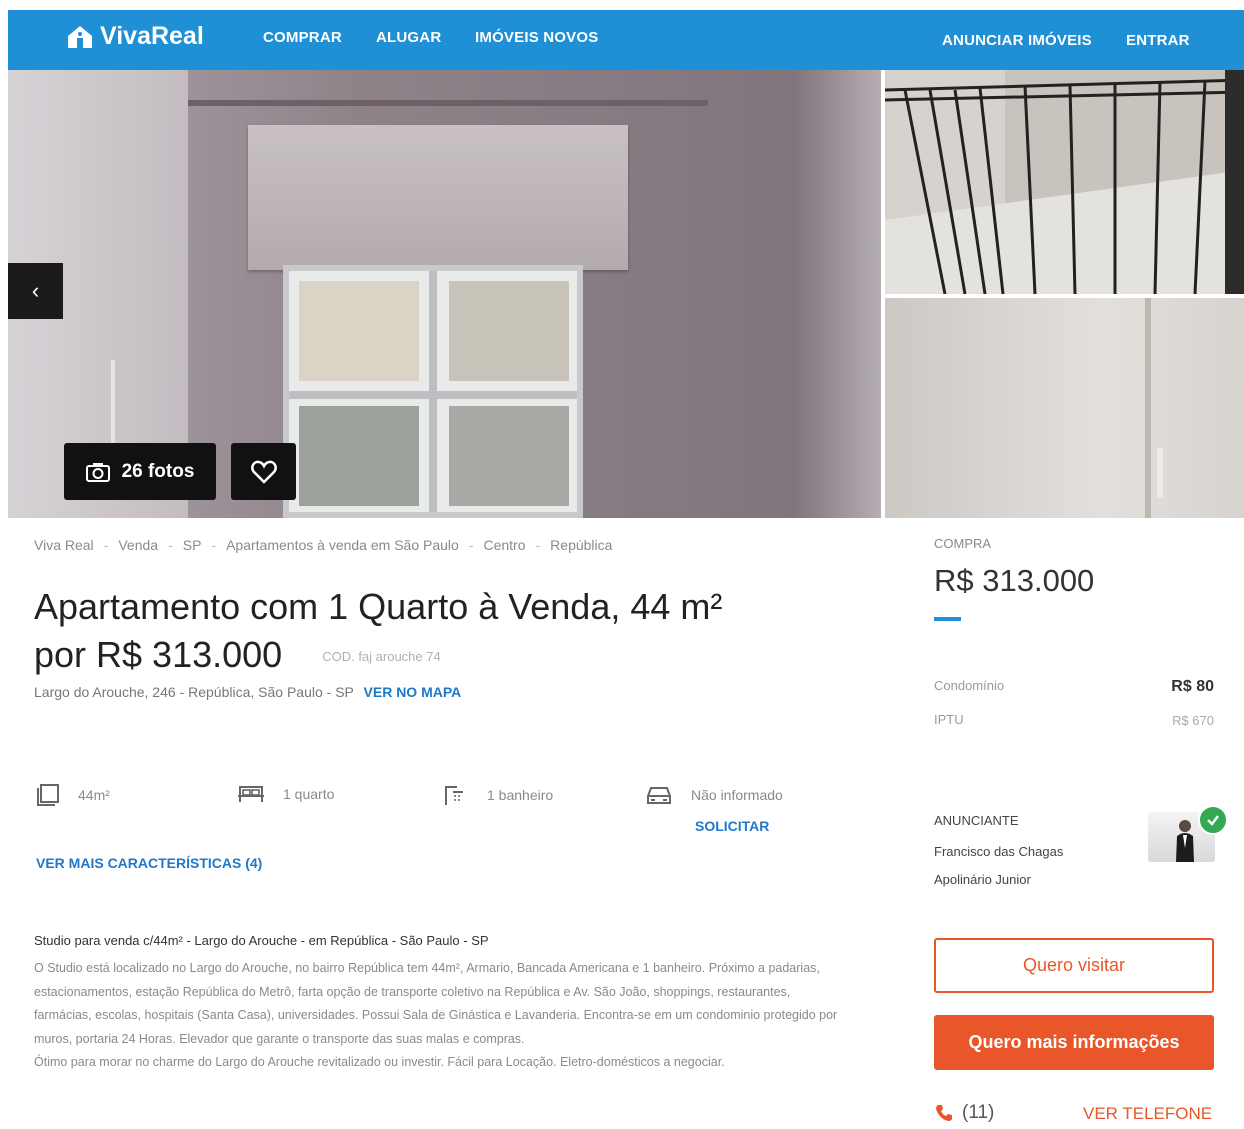 The height and width of the screenshot is (1129, 1244). What do you see at coordinates (1213, 820) in the screenshot?
I see `verified-check-icon` at bounding box center [1213, 820].